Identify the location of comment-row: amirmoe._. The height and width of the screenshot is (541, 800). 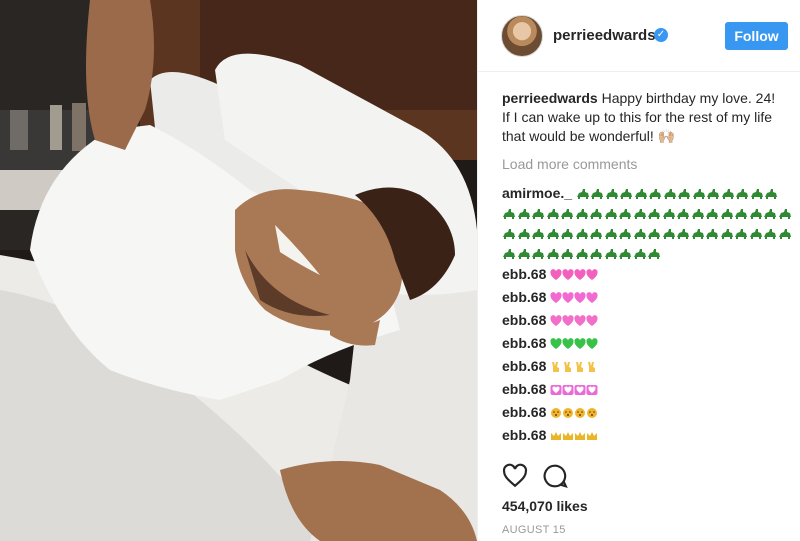
(647, 223).